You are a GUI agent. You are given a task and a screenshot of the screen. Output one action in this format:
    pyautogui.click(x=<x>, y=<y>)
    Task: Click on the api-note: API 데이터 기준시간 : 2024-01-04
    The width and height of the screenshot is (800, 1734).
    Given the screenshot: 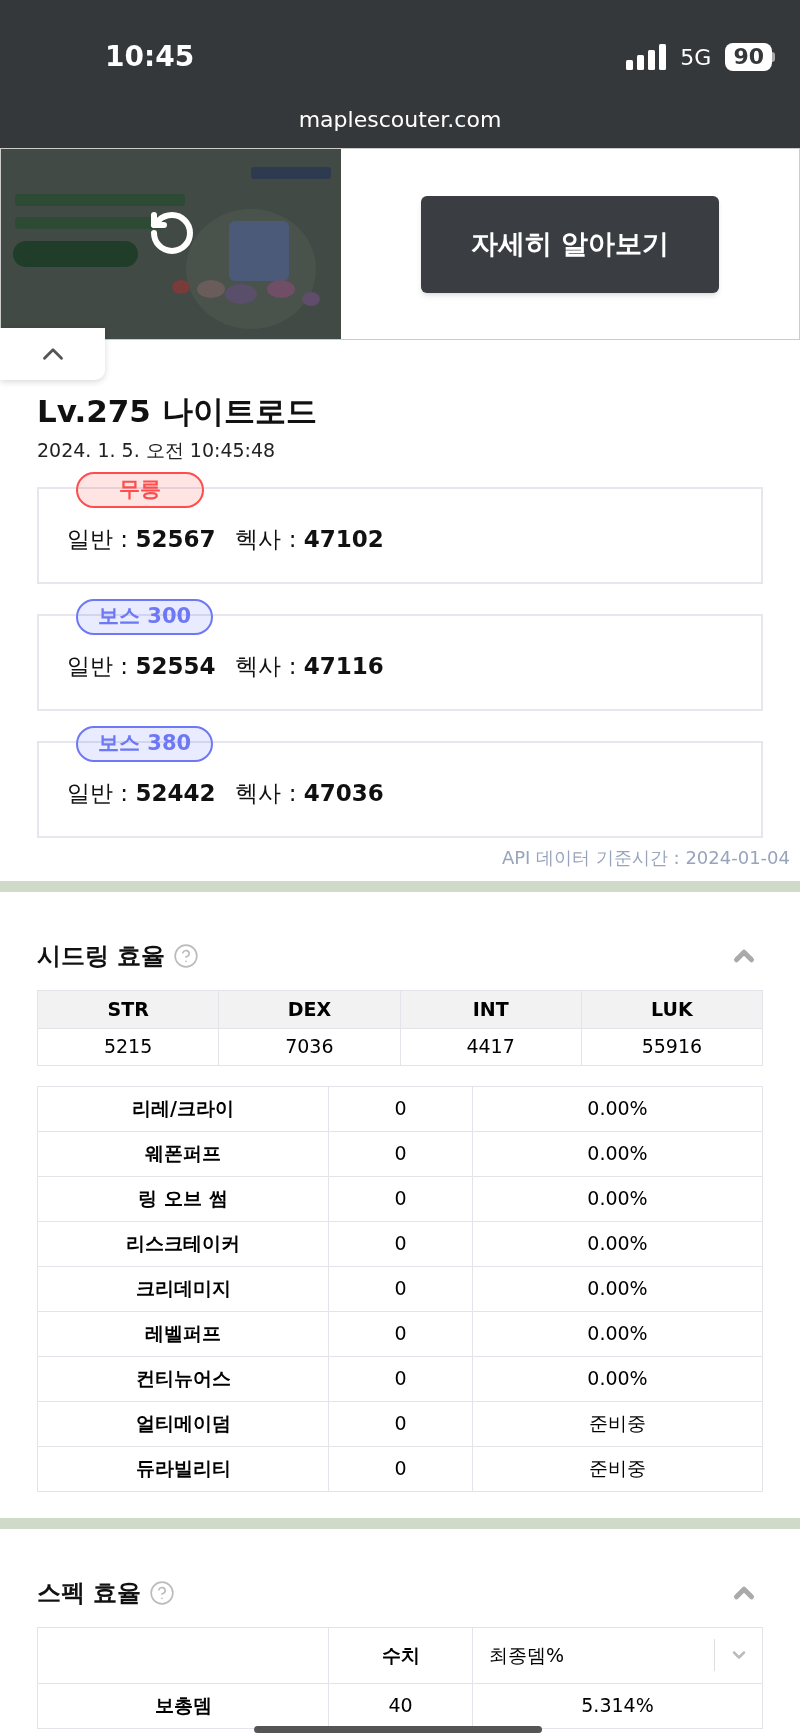 What is the action you would take?
    pyautogui.click(x=645, y=857)
    